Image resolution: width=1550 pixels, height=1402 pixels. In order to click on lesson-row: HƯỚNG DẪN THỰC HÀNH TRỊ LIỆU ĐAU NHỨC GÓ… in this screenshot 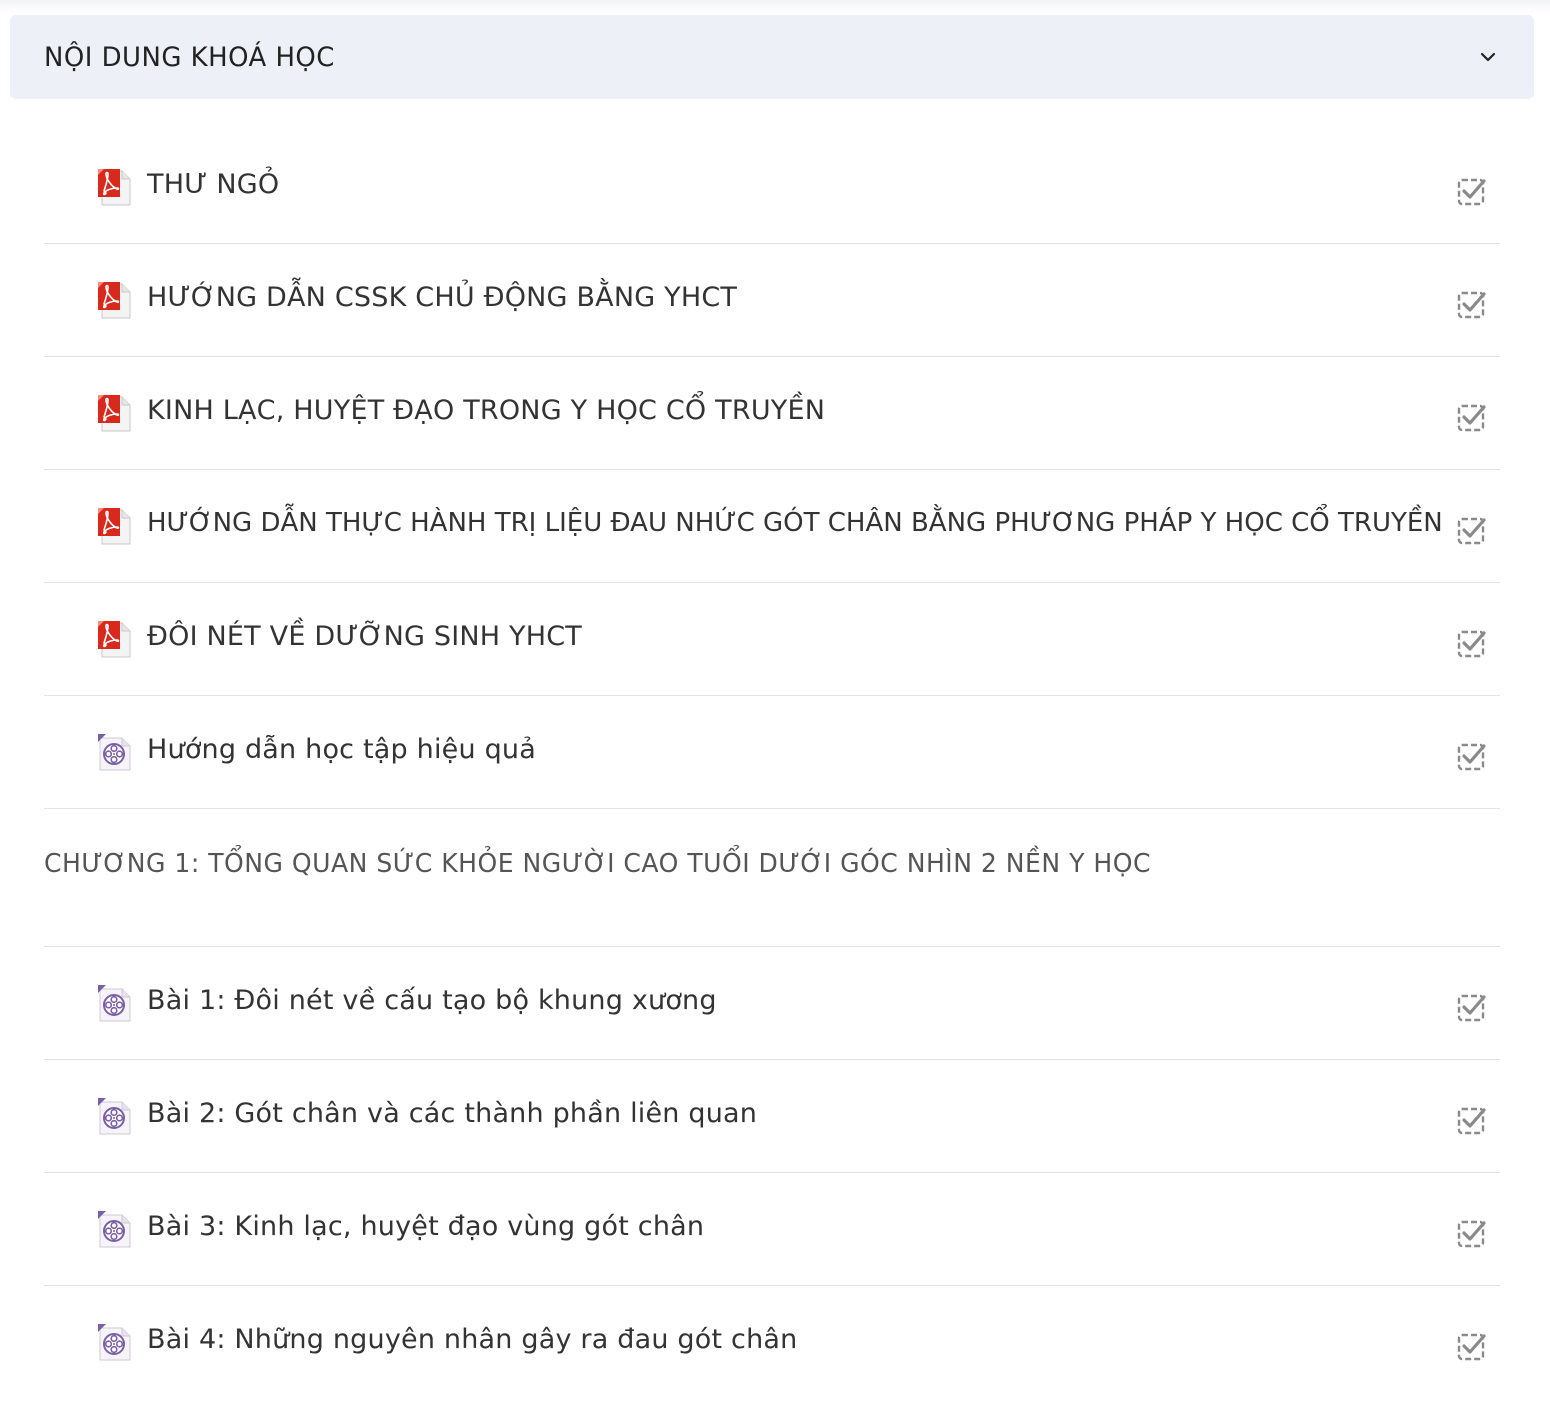, I will do `click(772, 526)`.